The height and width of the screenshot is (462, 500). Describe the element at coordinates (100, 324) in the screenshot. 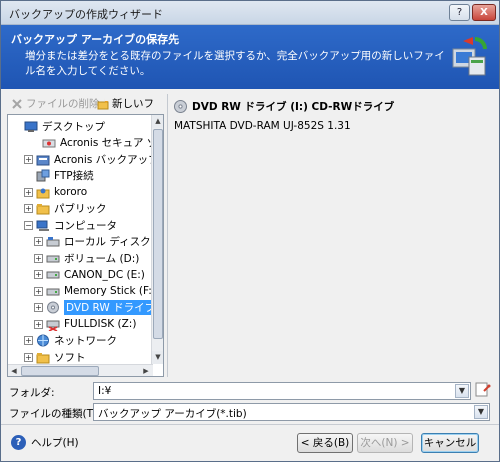

I see `tree-item-label: FULLDISK (Z:)` at that location.